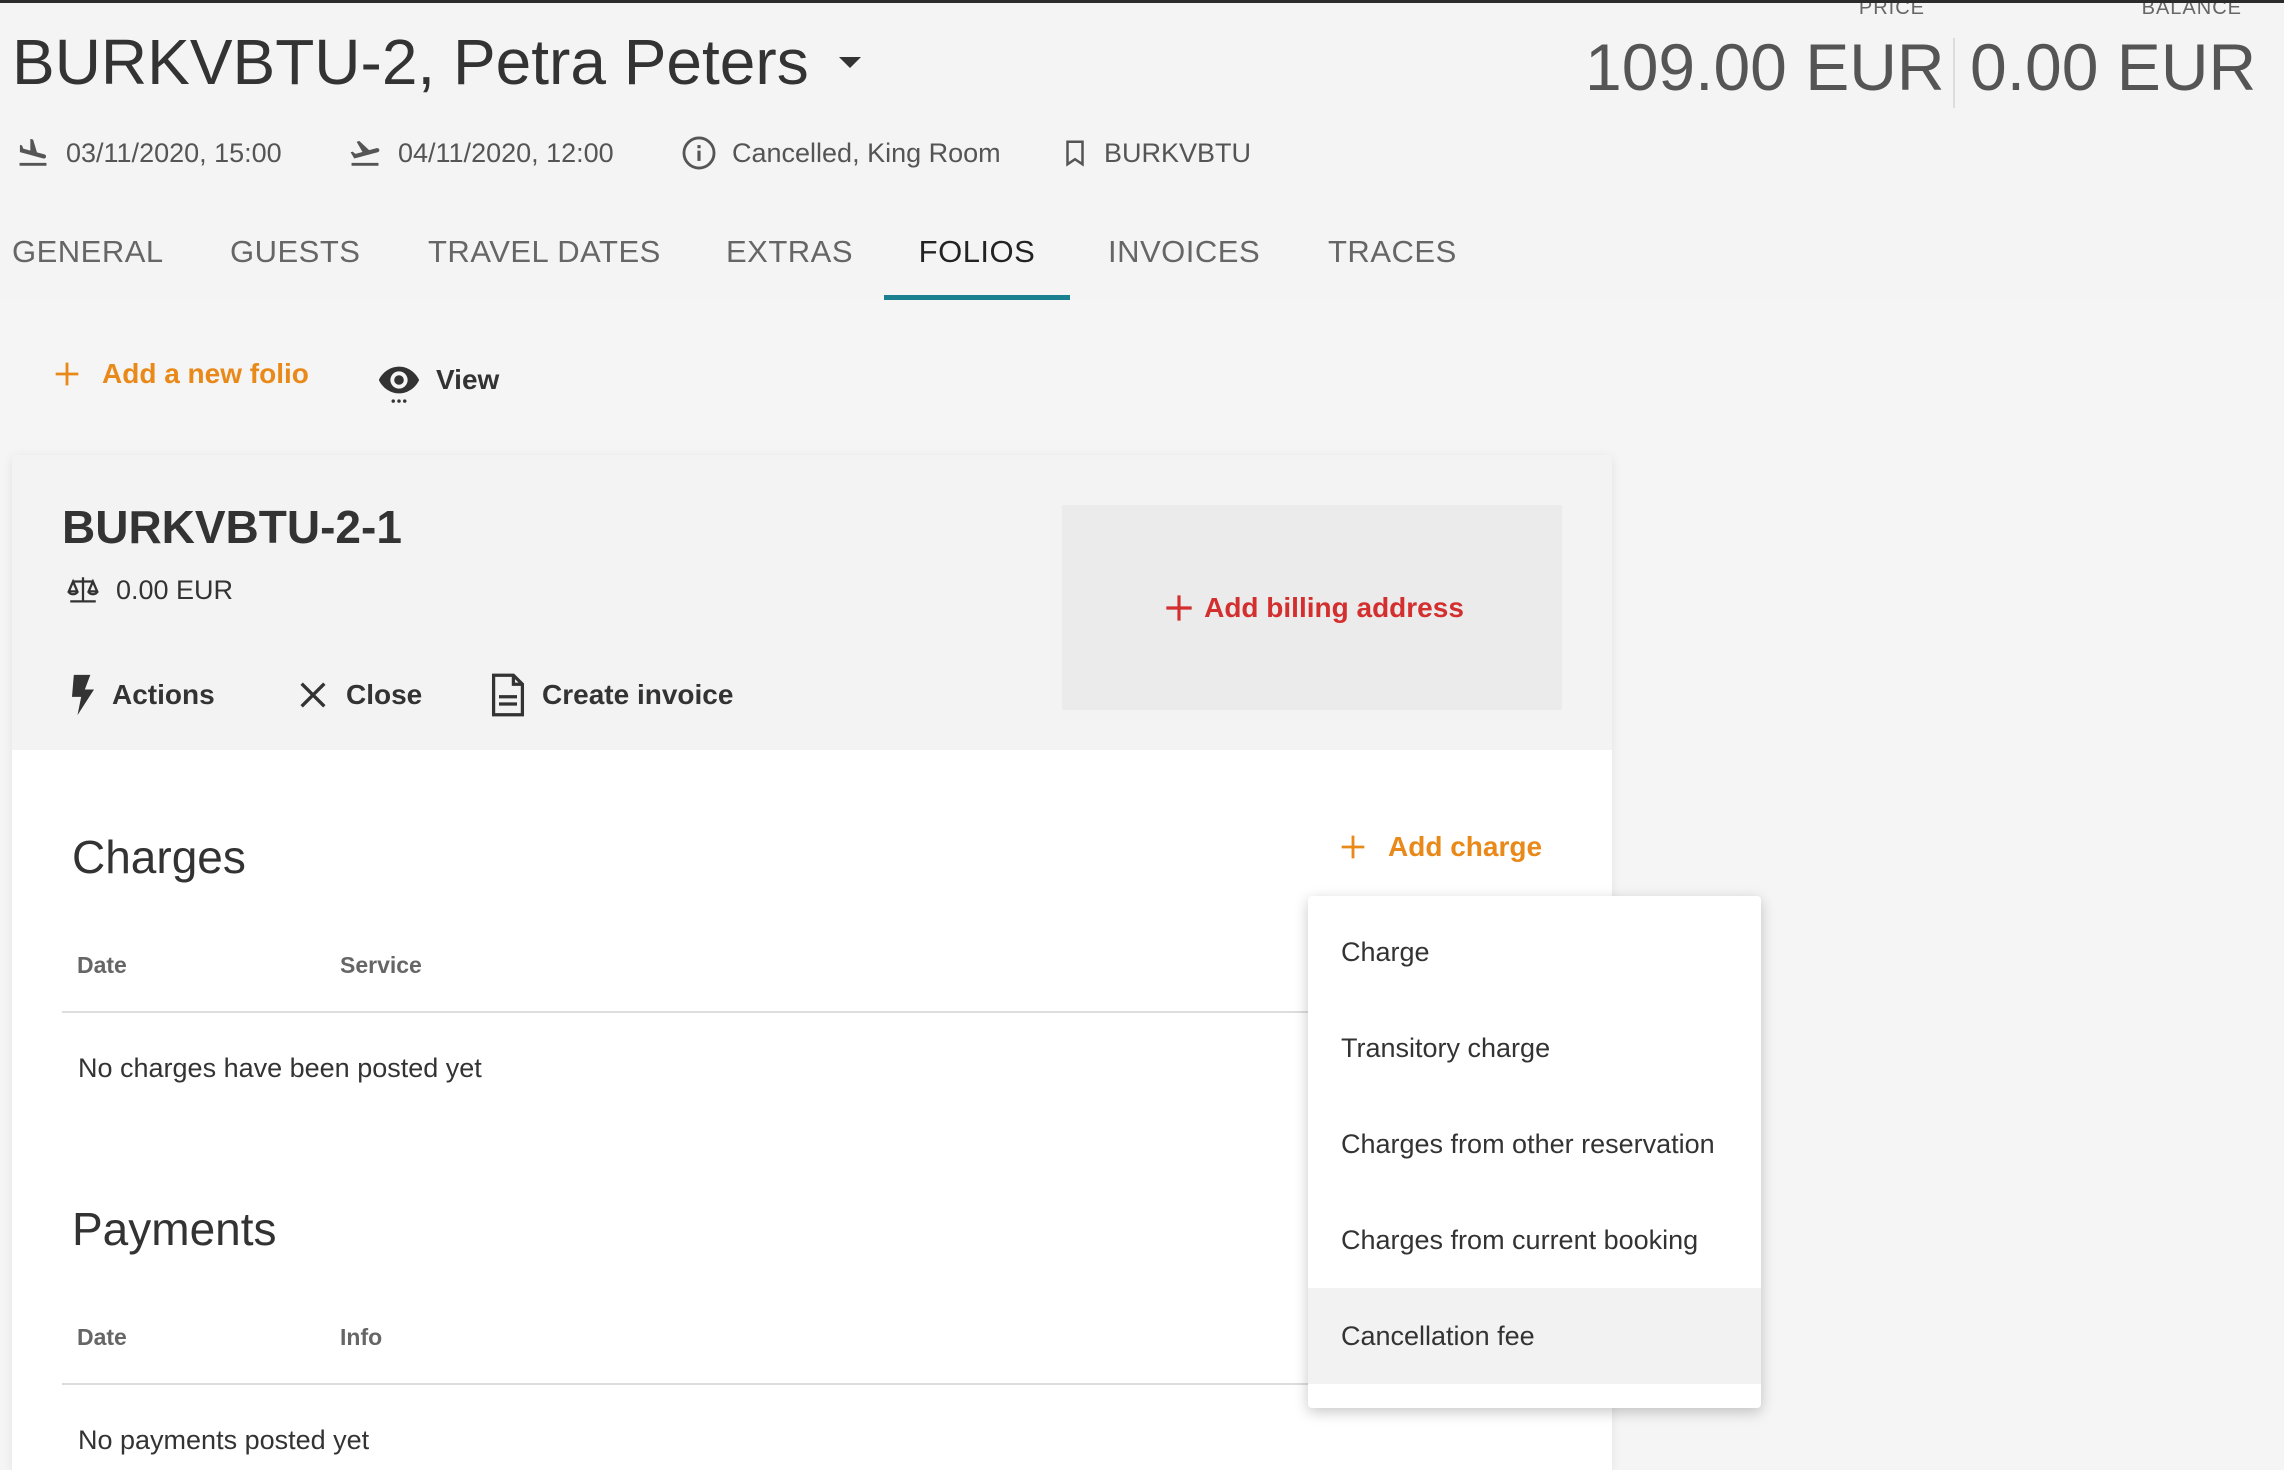 The image size is (2284, 1470). What do you see at coordinates (1177, 153) in the screenshot?
I see `booking-id: BURKVBTU` at bounding box center [1177, 153].